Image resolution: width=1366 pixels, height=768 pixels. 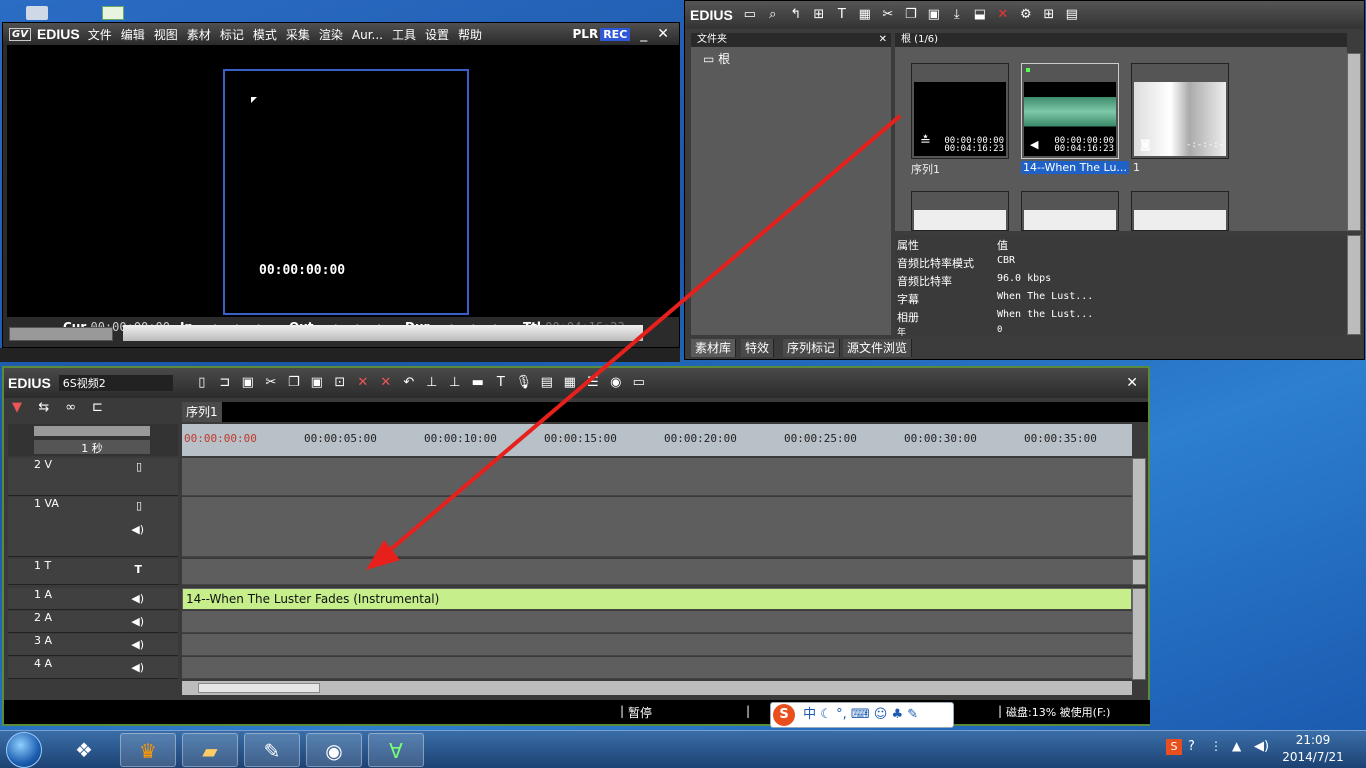 I want to click on menu-item: 素材, so click(x=199, y=35).